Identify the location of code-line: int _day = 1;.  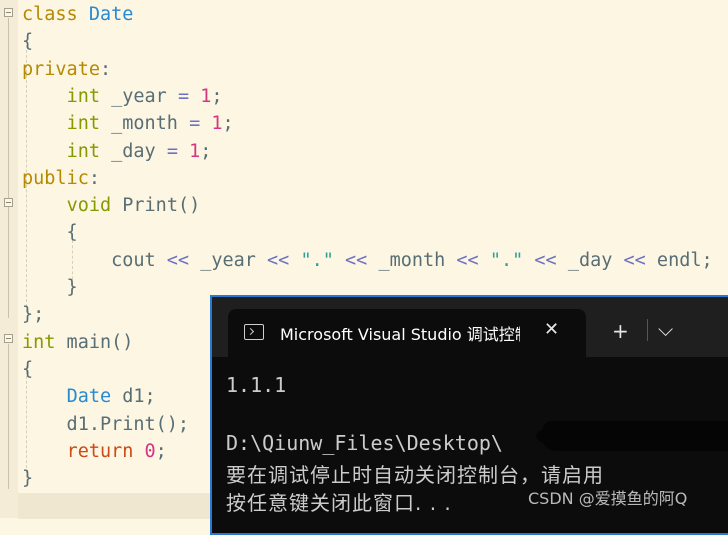
(117, 151).